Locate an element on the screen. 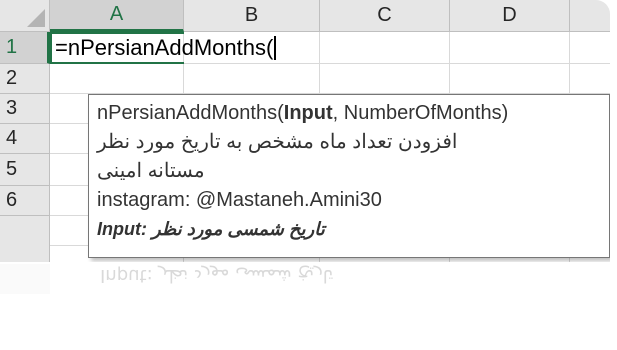  select-all-triangle-icon is located at coordinates (36, 18).